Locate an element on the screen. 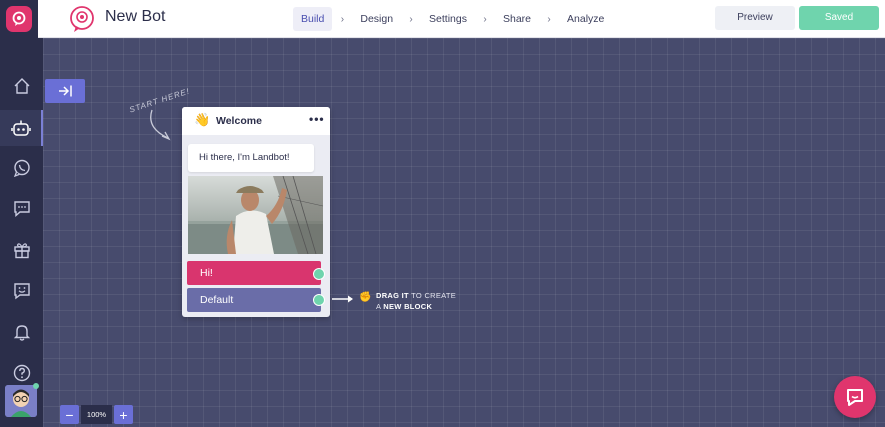 This screenshot has width=885, height=427. block-title: Welcome is located at coordinates (239, 121).